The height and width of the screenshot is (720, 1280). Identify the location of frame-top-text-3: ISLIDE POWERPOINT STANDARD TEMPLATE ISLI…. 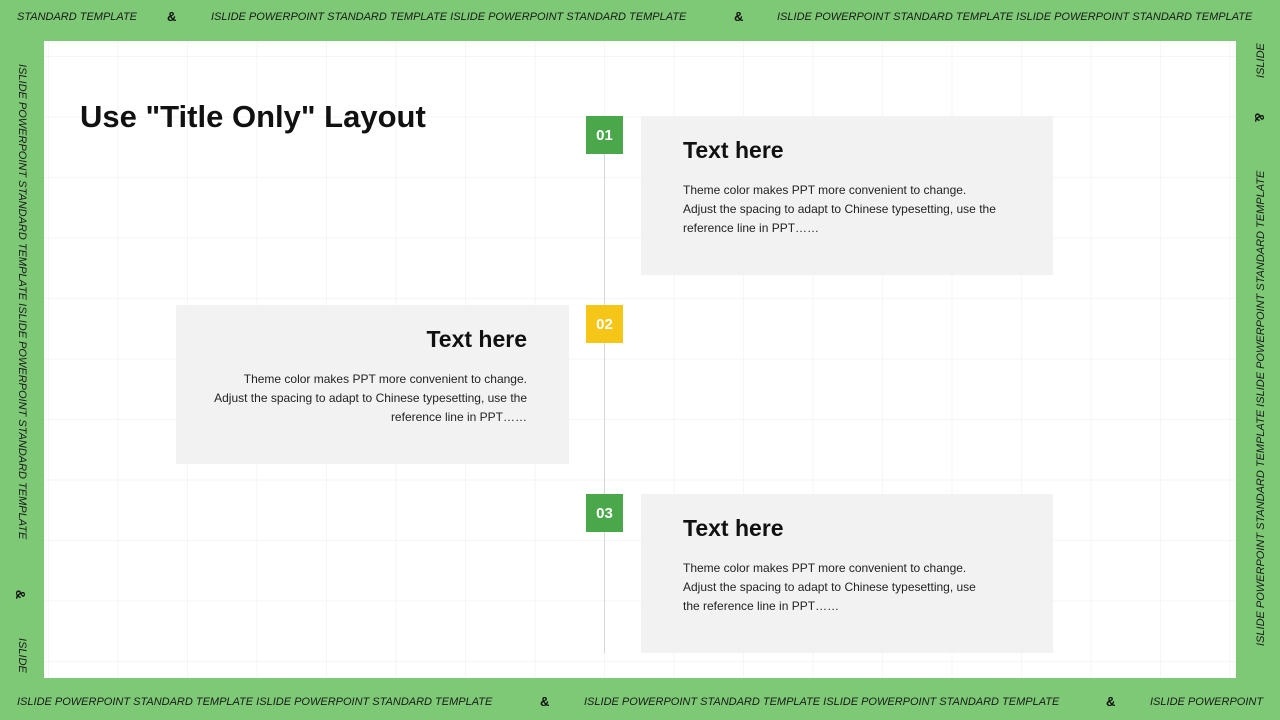
(1015, 17).